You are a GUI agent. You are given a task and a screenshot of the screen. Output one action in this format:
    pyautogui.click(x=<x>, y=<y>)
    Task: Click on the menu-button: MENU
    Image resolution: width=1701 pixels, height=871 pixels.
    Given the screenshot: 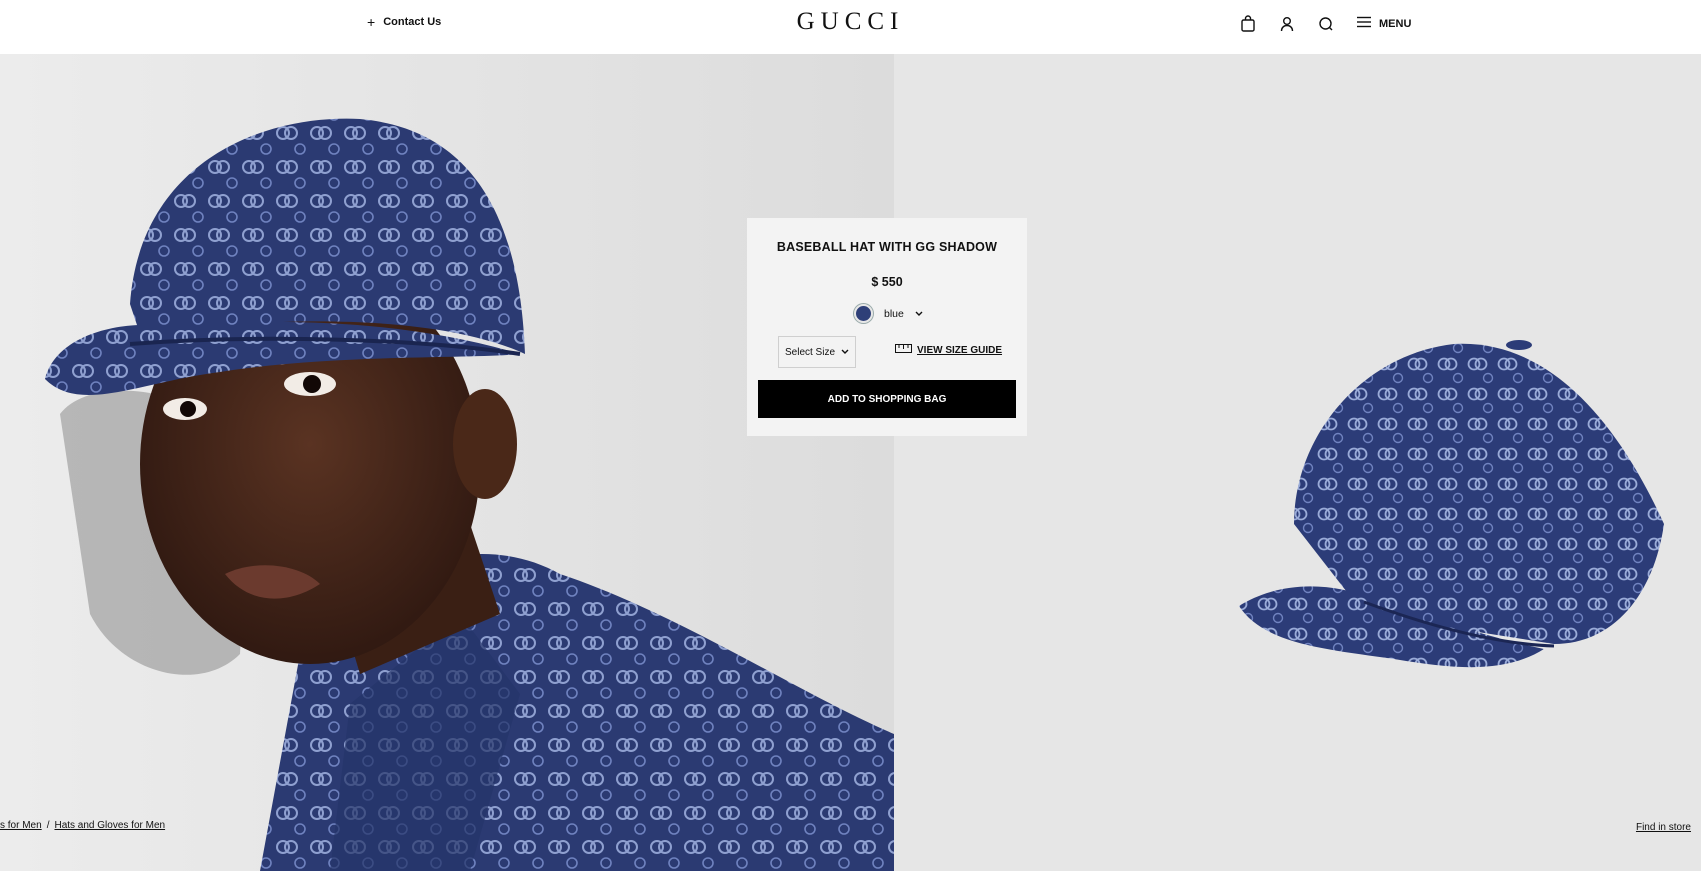 What is the action you would take?
    pyautogui.click(x=1384, y=23)
    